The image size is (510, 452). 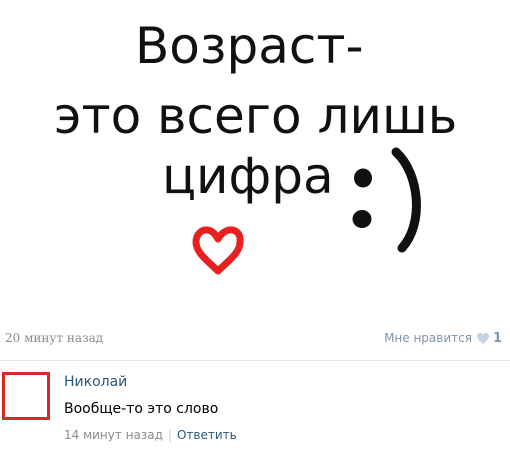 I want to click on comment-meta: 14 минут назад | Ответить, so click(x=150, y=435).